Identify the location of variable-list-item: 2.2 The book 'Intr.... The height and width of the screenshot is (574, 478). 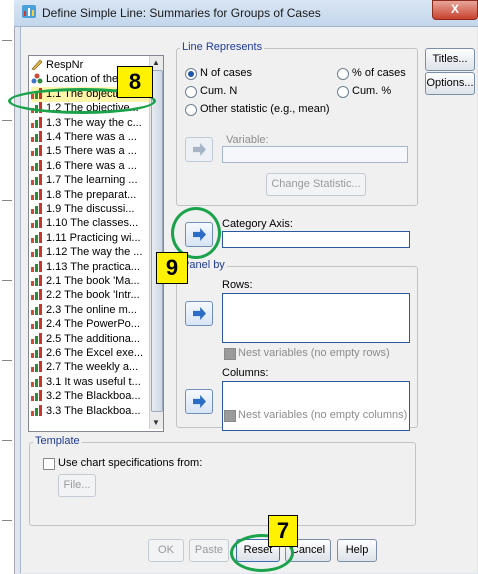
(97, 295).